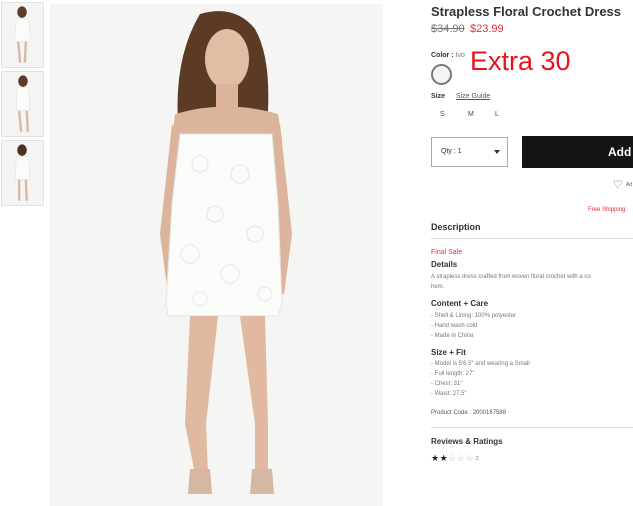  I want to click on add-to-bag-button: Add, so click(577, 152).